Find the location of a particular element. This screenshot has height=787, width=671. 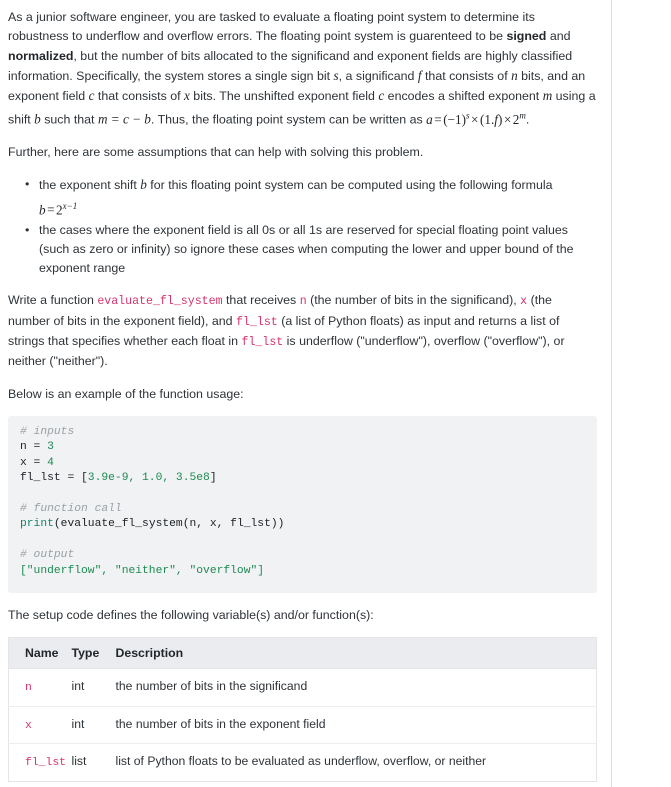

intro-text-9: encodes a shifted exponent is located at coordinates (463, 96).